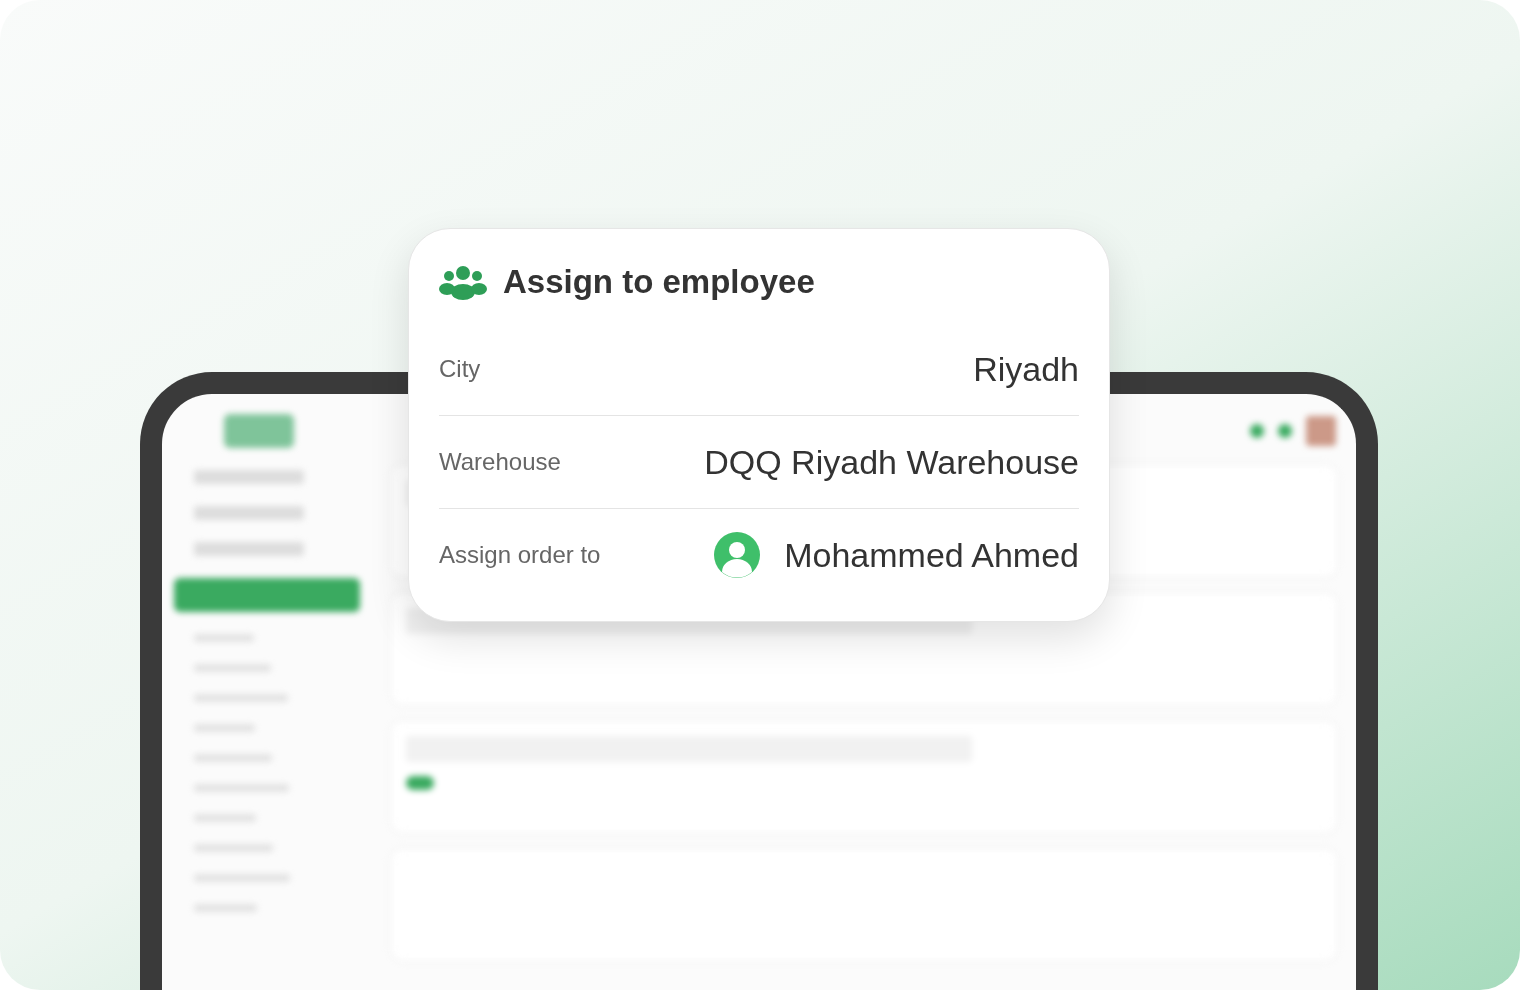  What do you see at coordinates (1026, 369) in the screenshot?
I see `field-value: Riyadh` at bounding box center [1026, 369].